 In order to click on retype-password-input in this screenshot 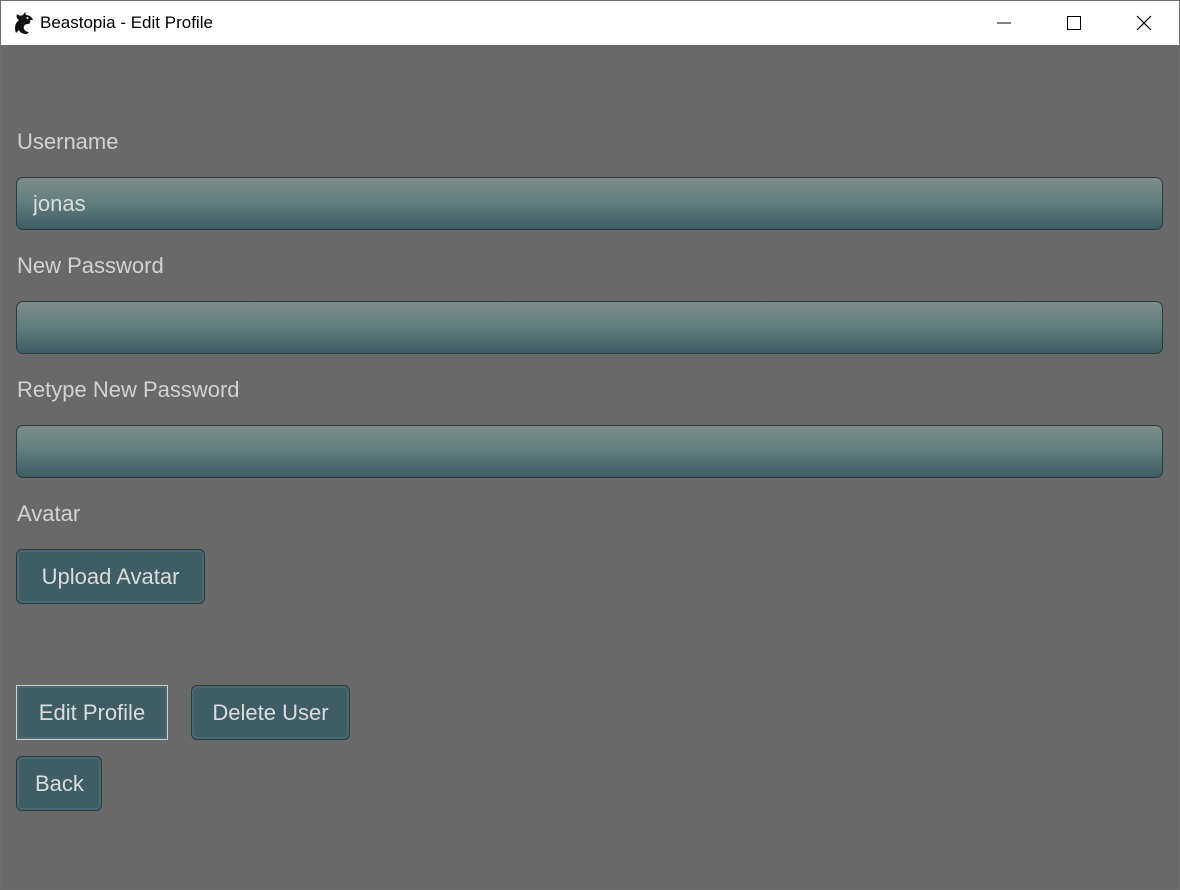, I will do `click(589, 451)`.